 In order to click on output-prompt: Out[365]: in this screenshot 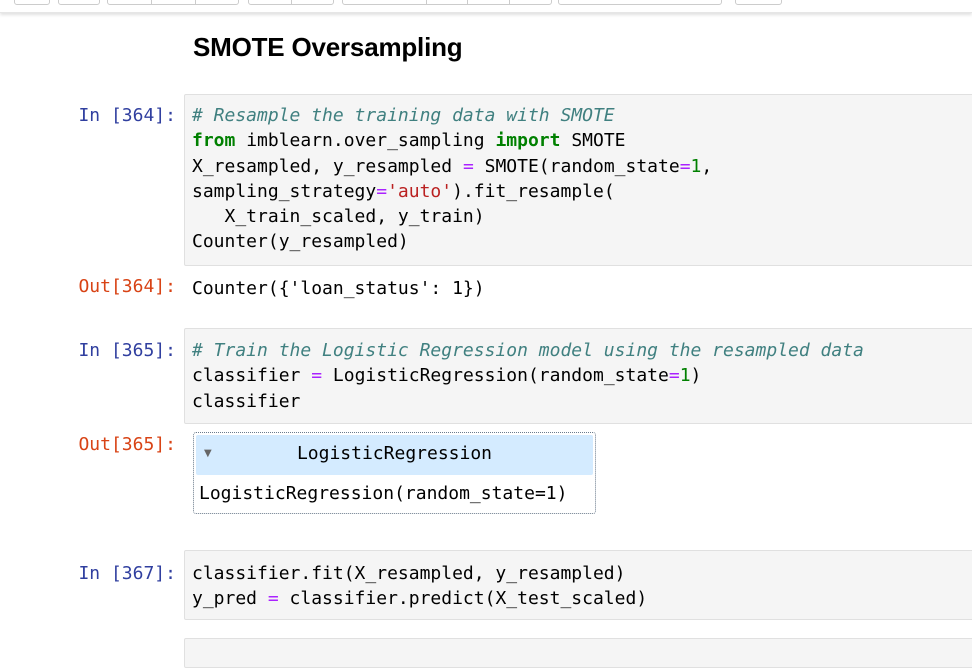, I will do `click(127, 444)`.